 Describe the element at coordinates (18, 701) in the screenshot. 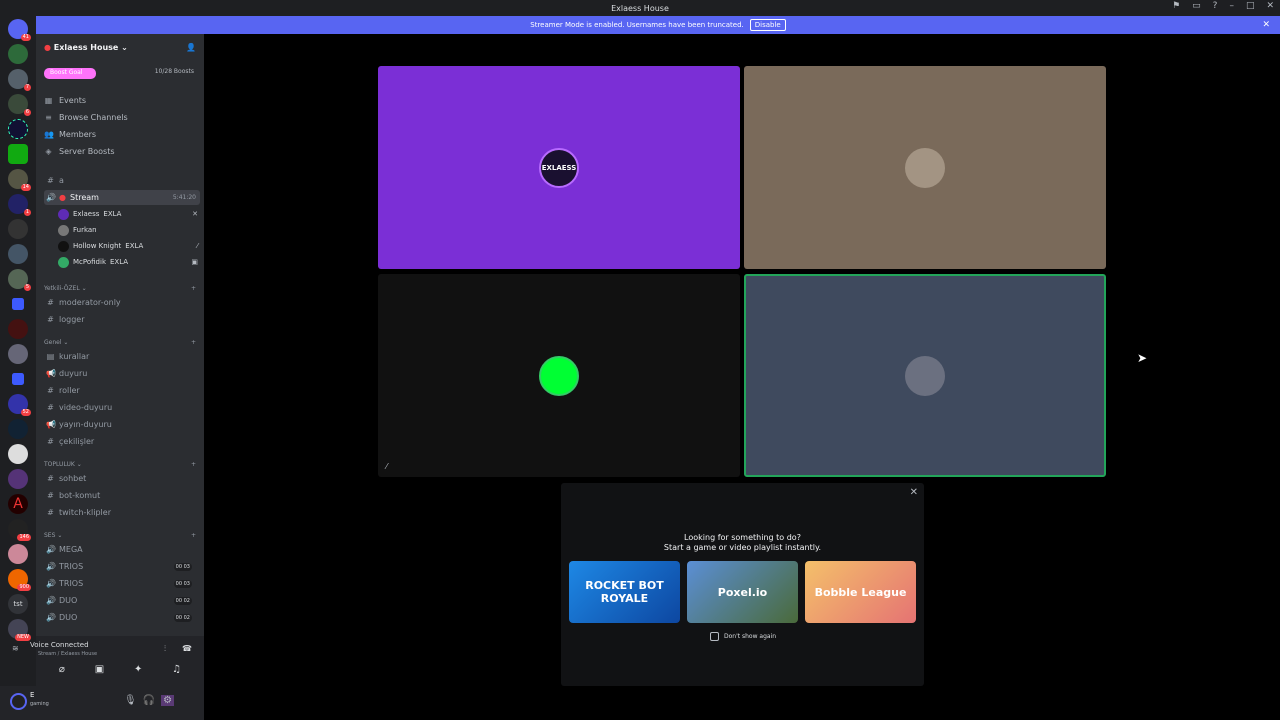

I see `avatar` at that location.